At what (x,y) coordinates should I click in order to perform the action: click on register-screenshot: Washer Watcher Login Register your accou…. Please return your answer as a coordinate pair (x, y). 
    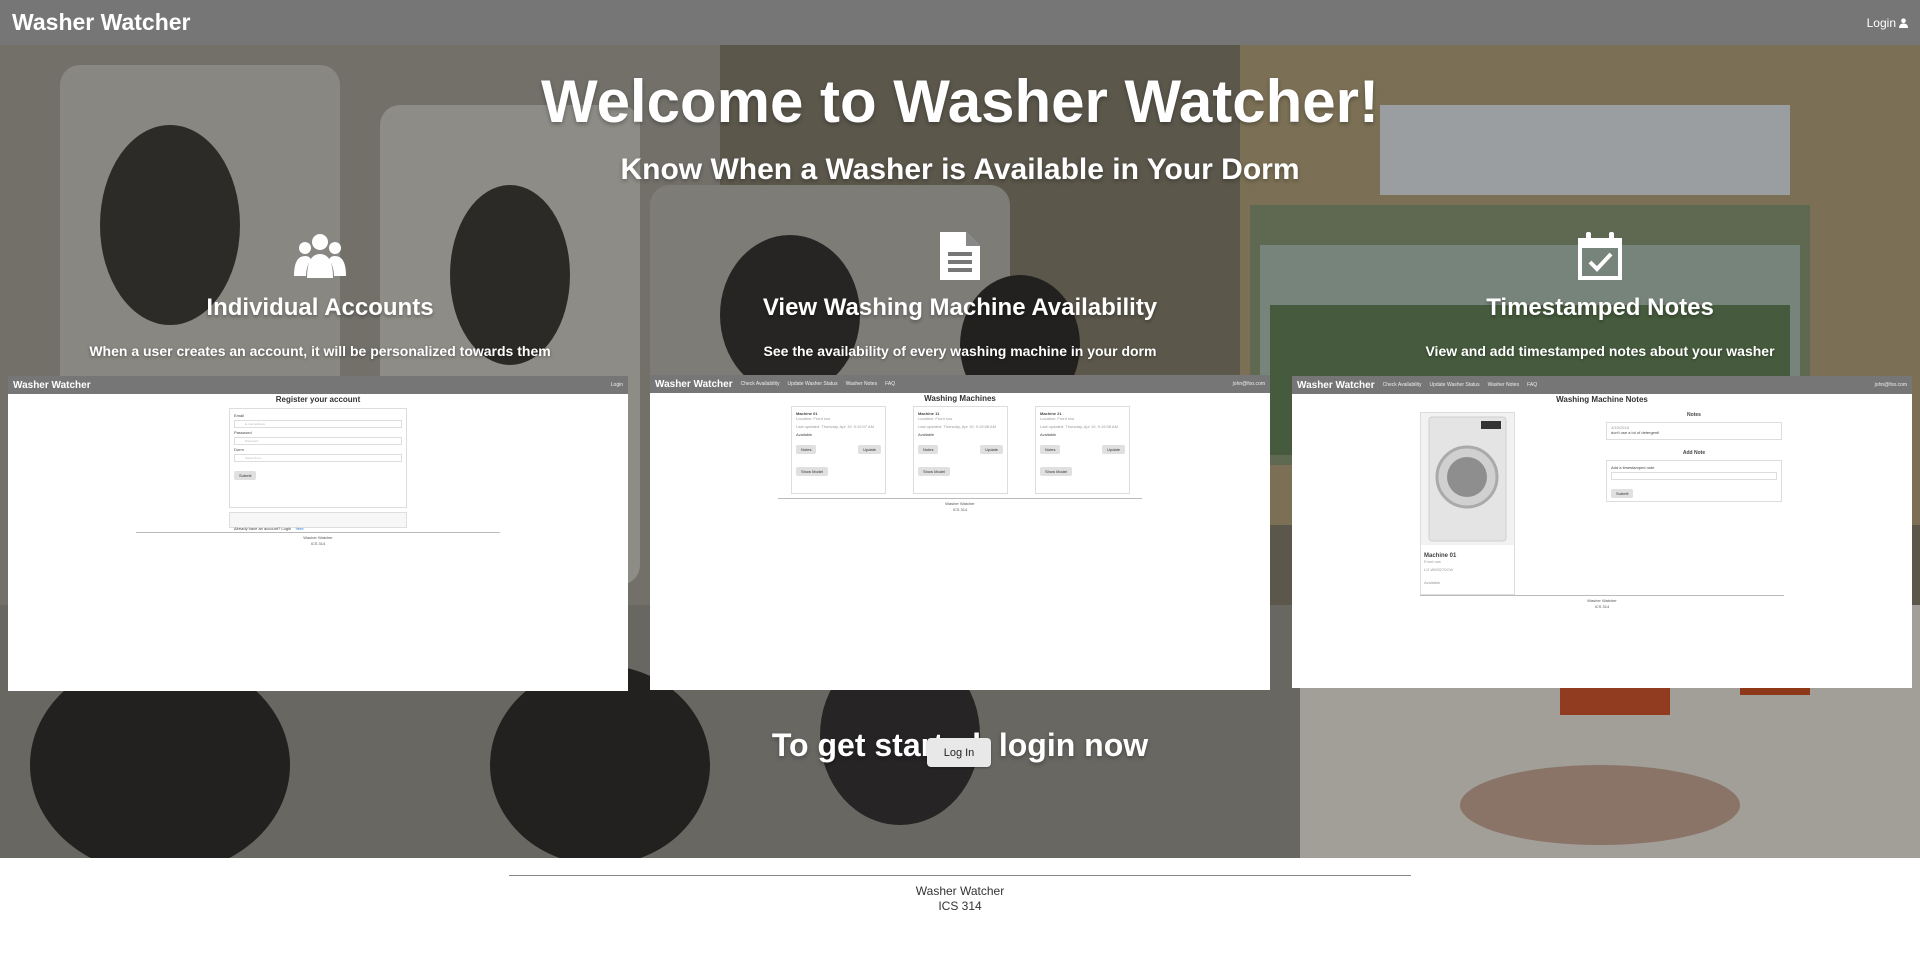
    Looking at the image, I should click on (318, 533).